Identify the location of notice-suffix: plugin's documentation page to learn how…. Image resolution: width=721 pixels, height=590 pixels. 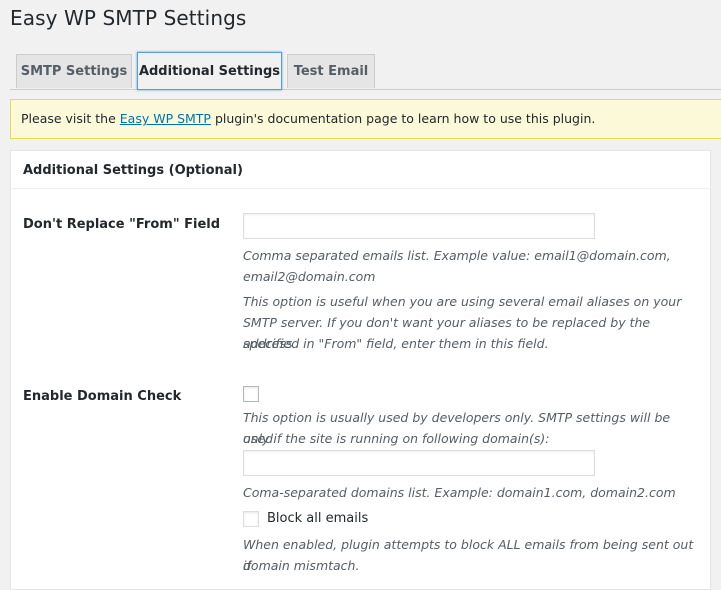
(403, 118).